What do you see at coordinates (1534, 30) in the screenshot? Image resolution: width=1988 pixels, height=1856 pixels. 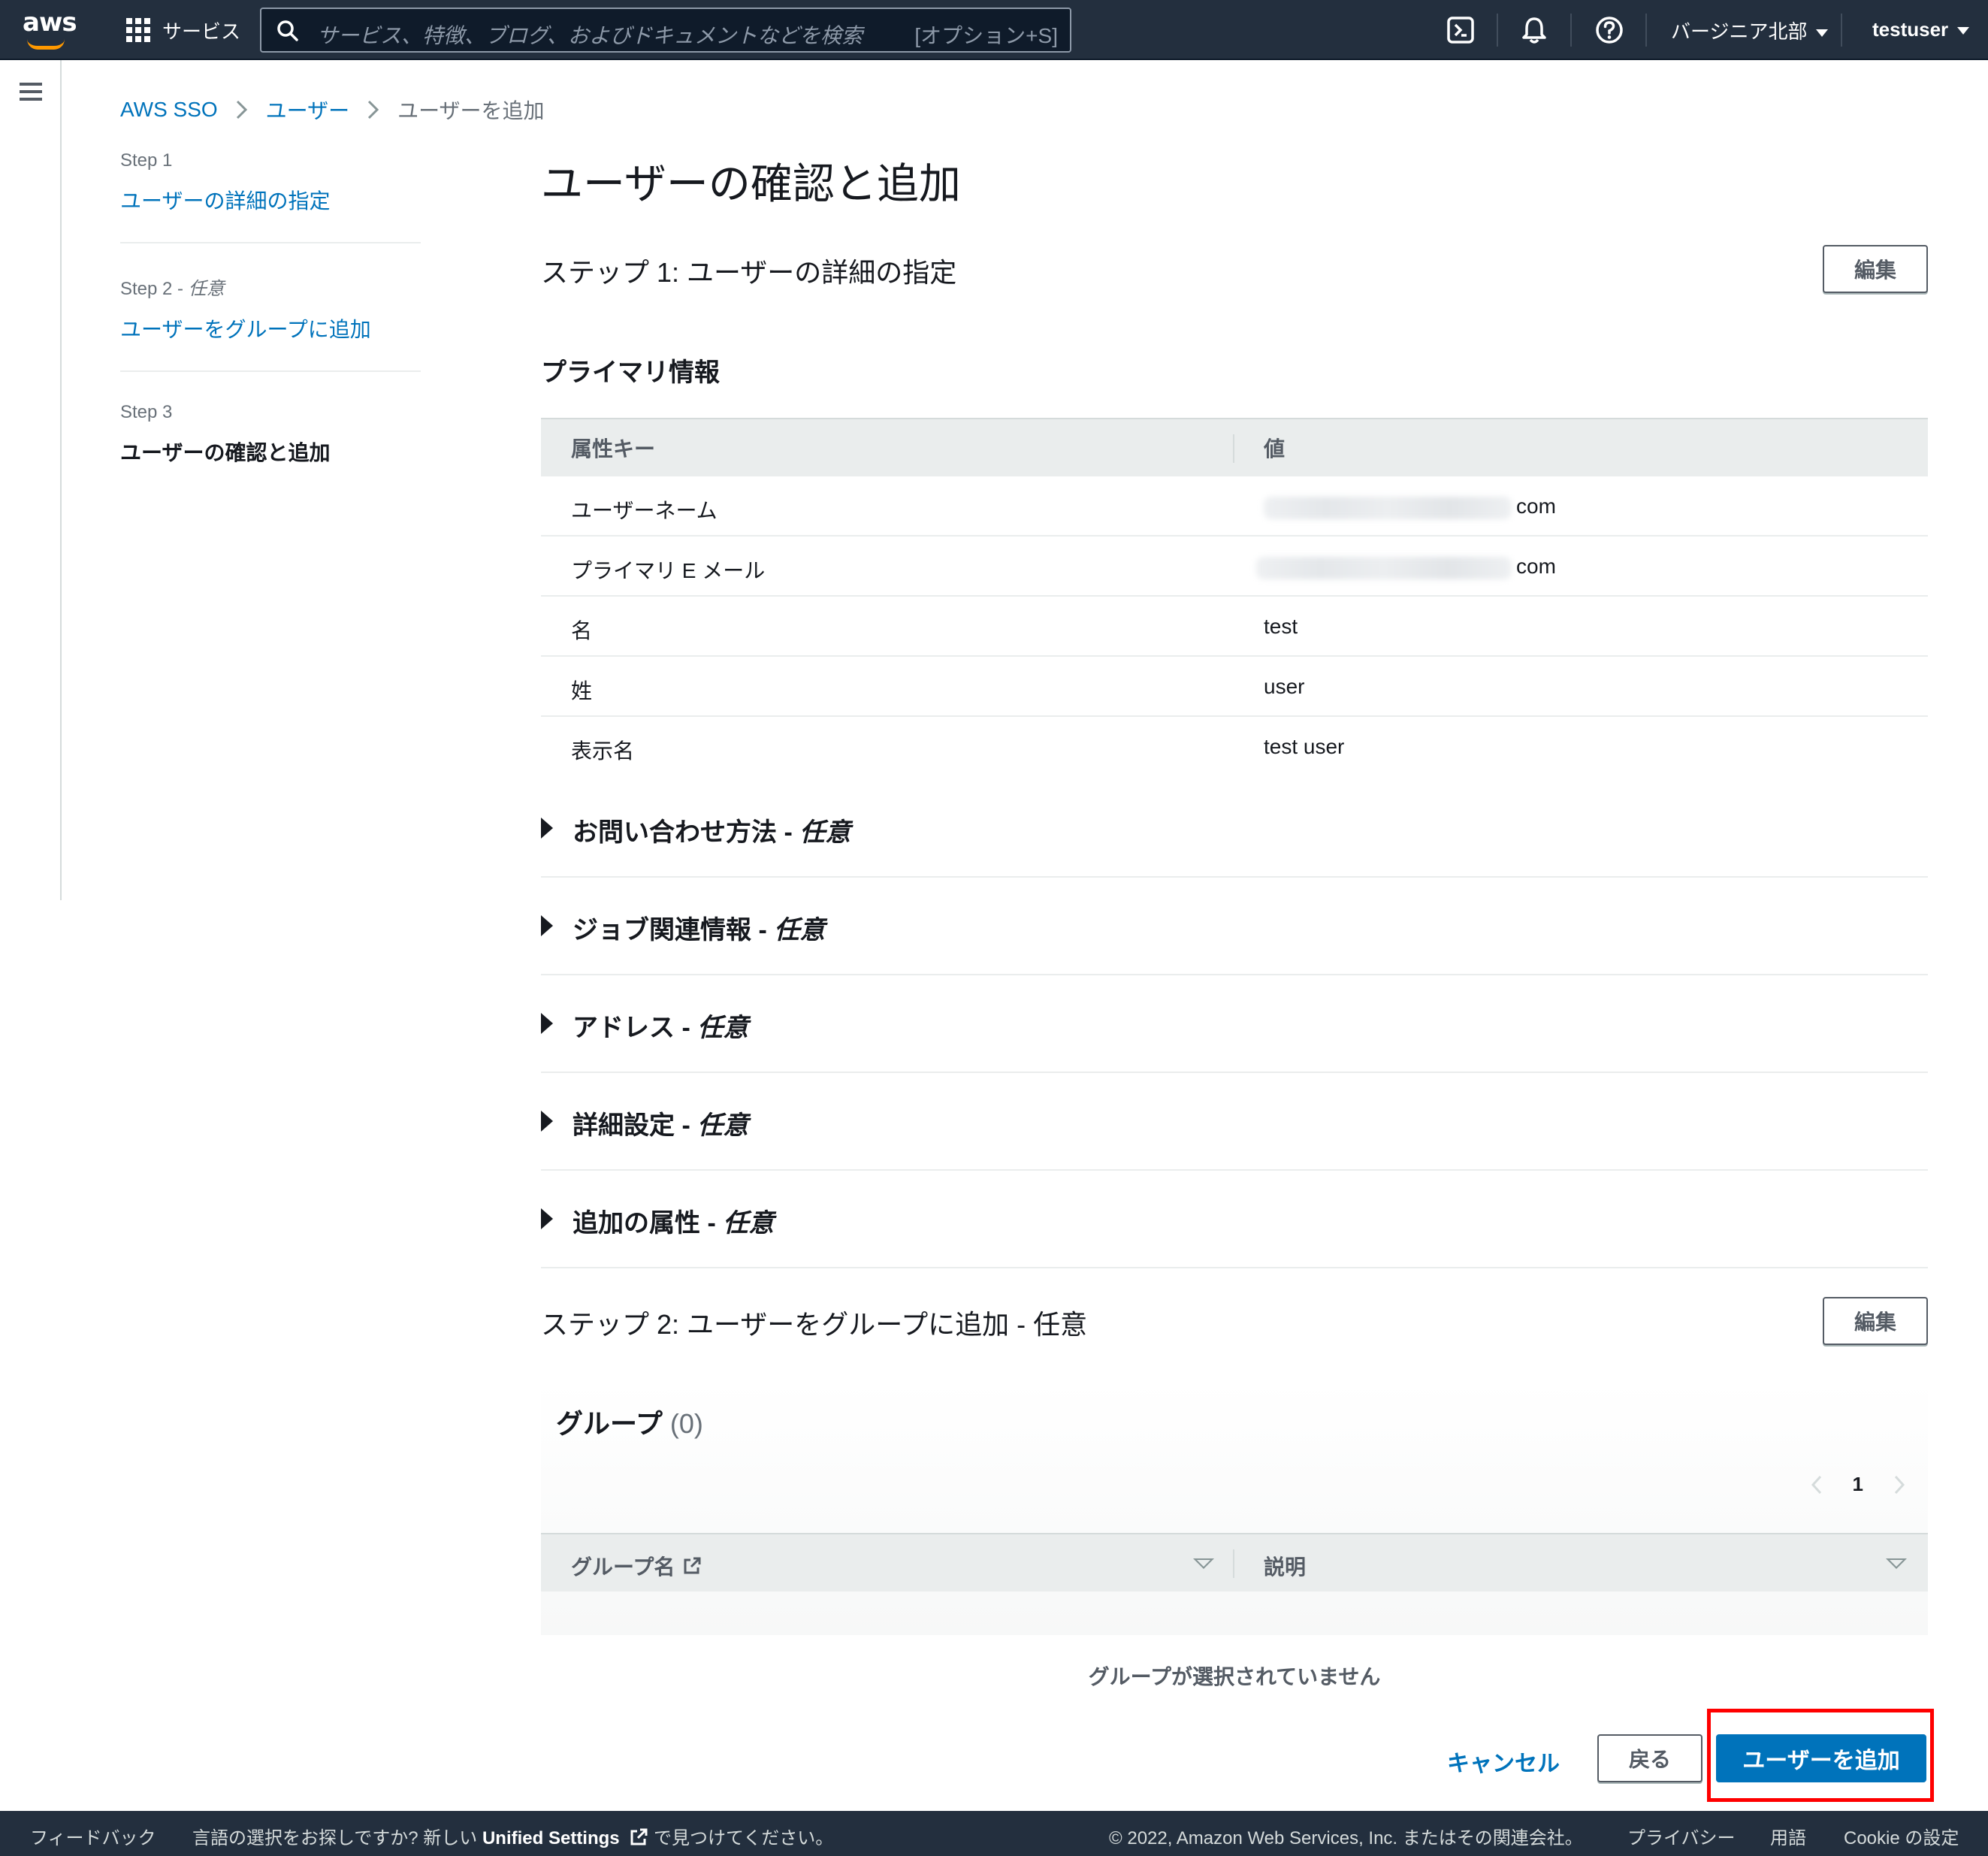 I see `notifications-bell-icon` at bounding box center [1534, 30].